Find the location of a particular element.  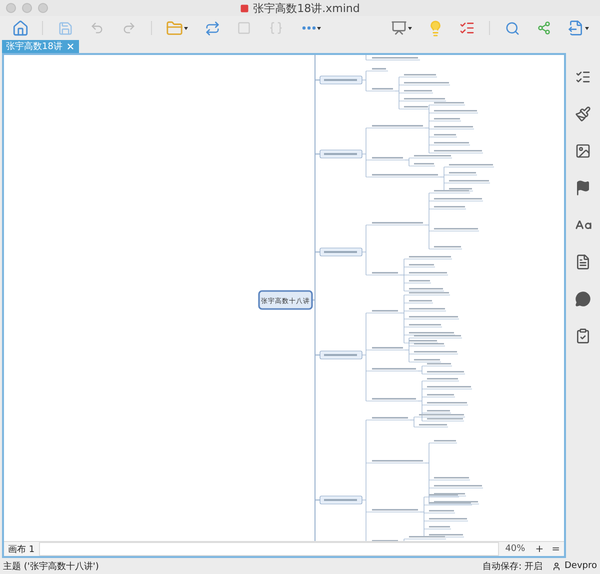

presentation-icon is located at coordinates (398, 28).